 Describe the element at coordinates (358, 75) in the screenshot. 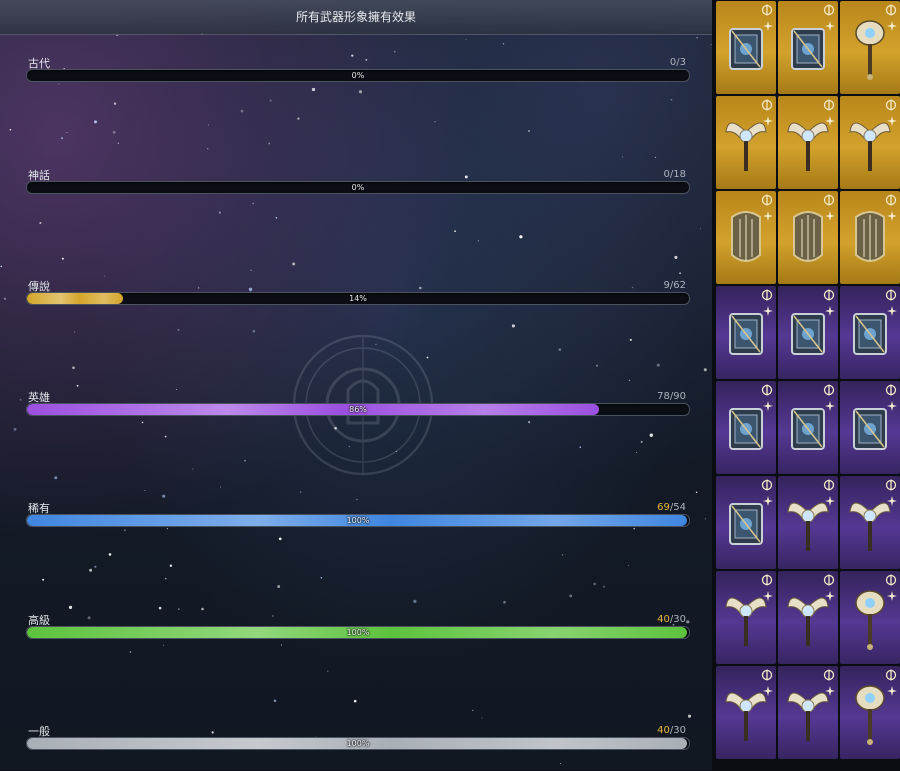

I see `tier-progress-bar: 0%` at that location.